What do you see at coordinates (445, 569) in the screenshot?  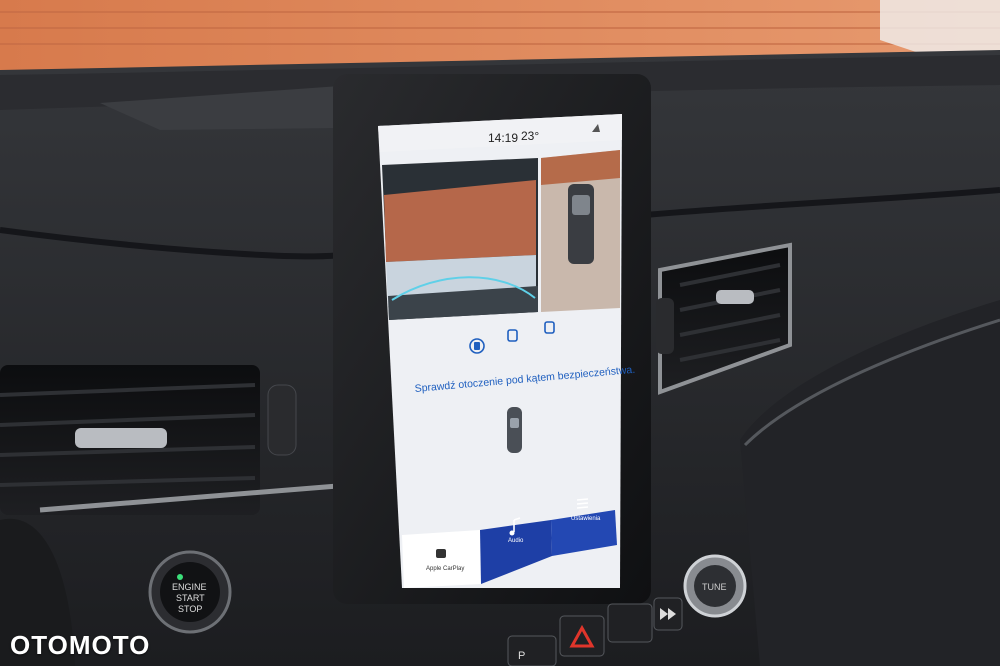 I see `nav-carplay-label: Apple CarPlay` at bounding box center [445, 569].